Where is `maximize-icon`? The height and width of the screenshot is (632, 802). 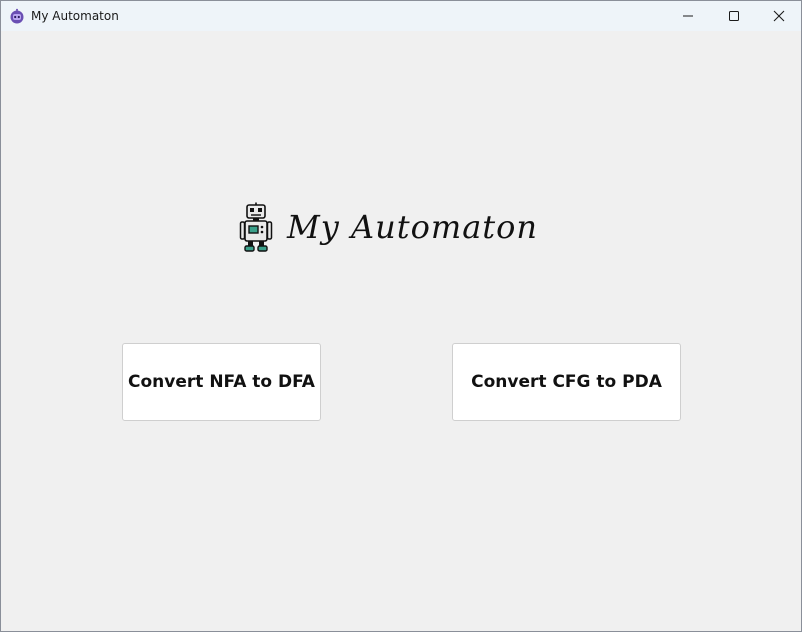
maximize-icon is located at coordinates (734, 16).